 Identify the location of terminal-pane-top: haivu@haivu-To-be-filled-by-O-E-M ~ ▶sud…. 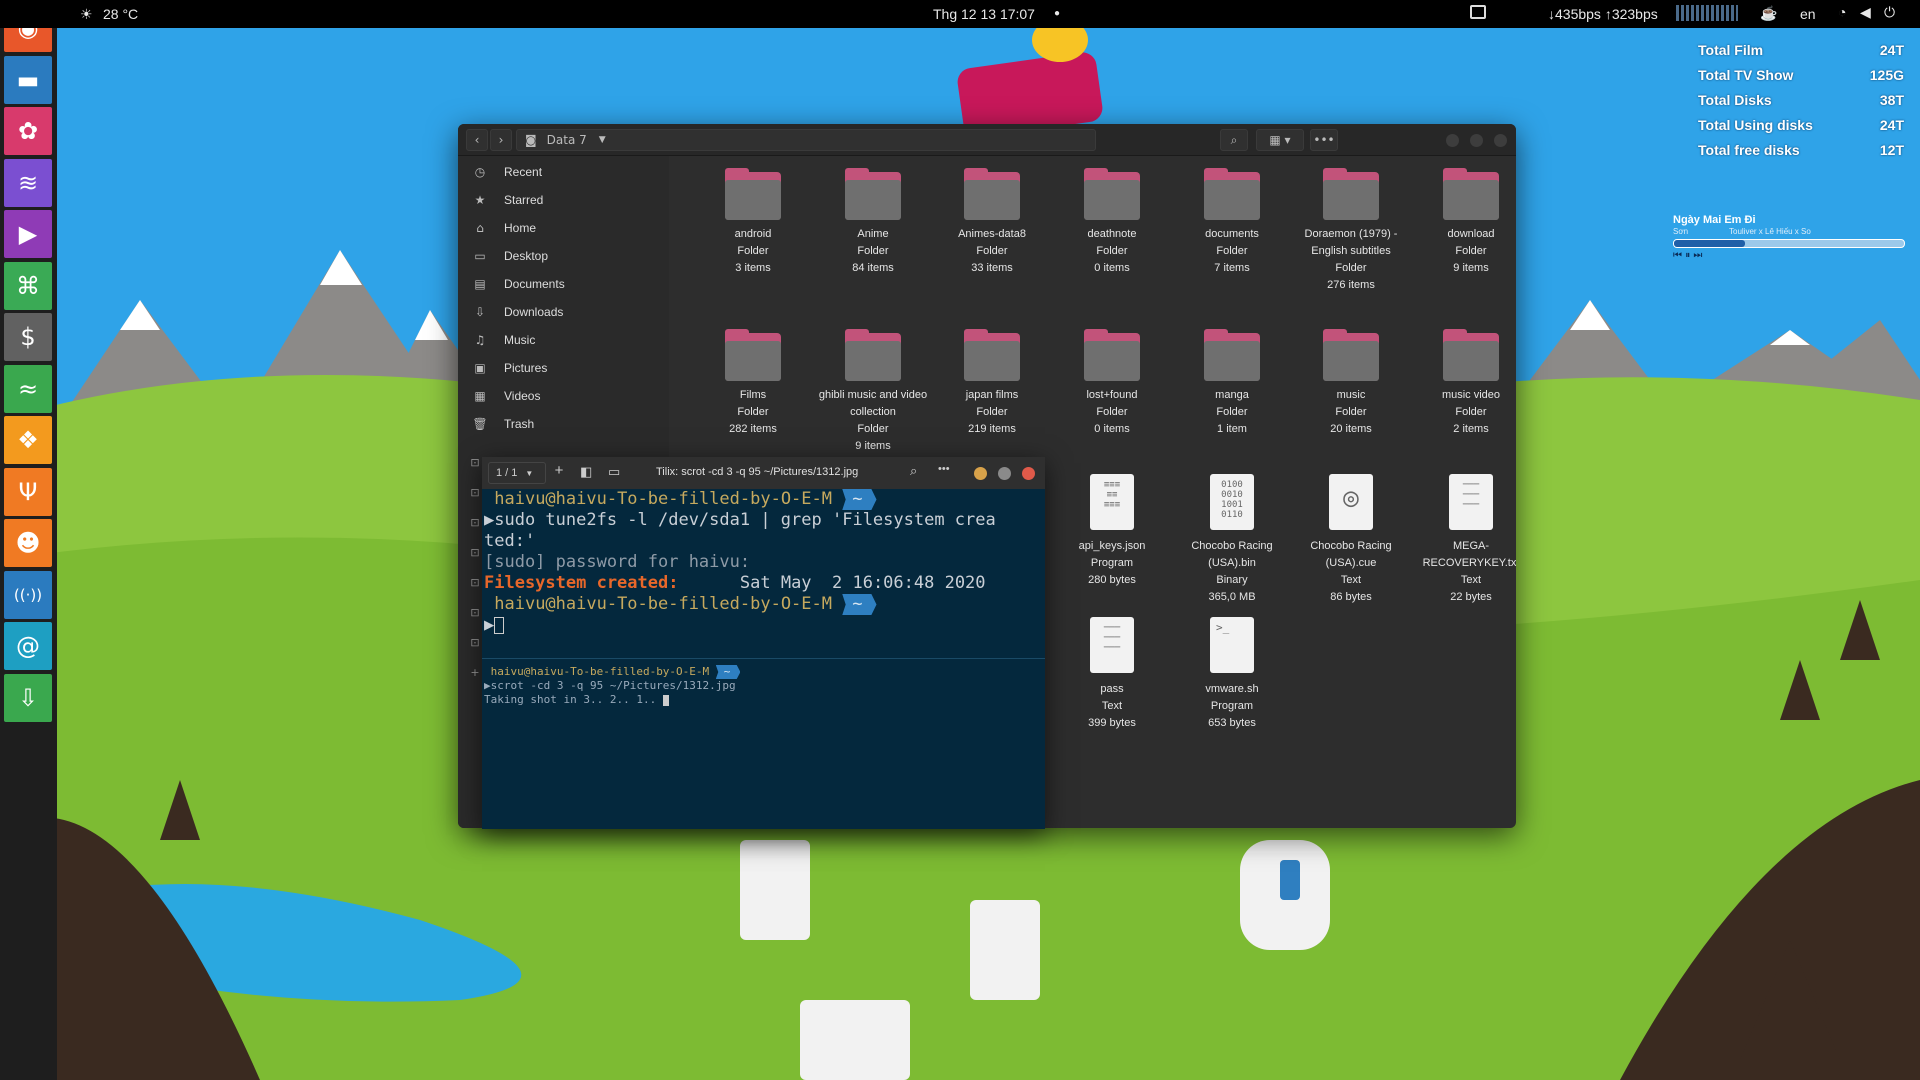
(763, 574).